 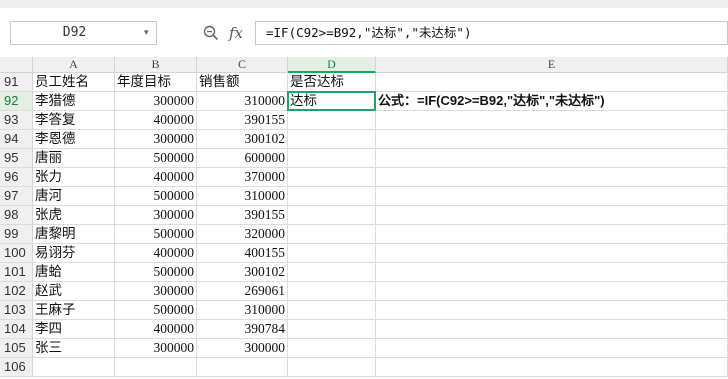 What do you see at coordinates (74, 196) in the screenshot?
I see `cell-a97: 唐河` at bounding box center [74, 196].